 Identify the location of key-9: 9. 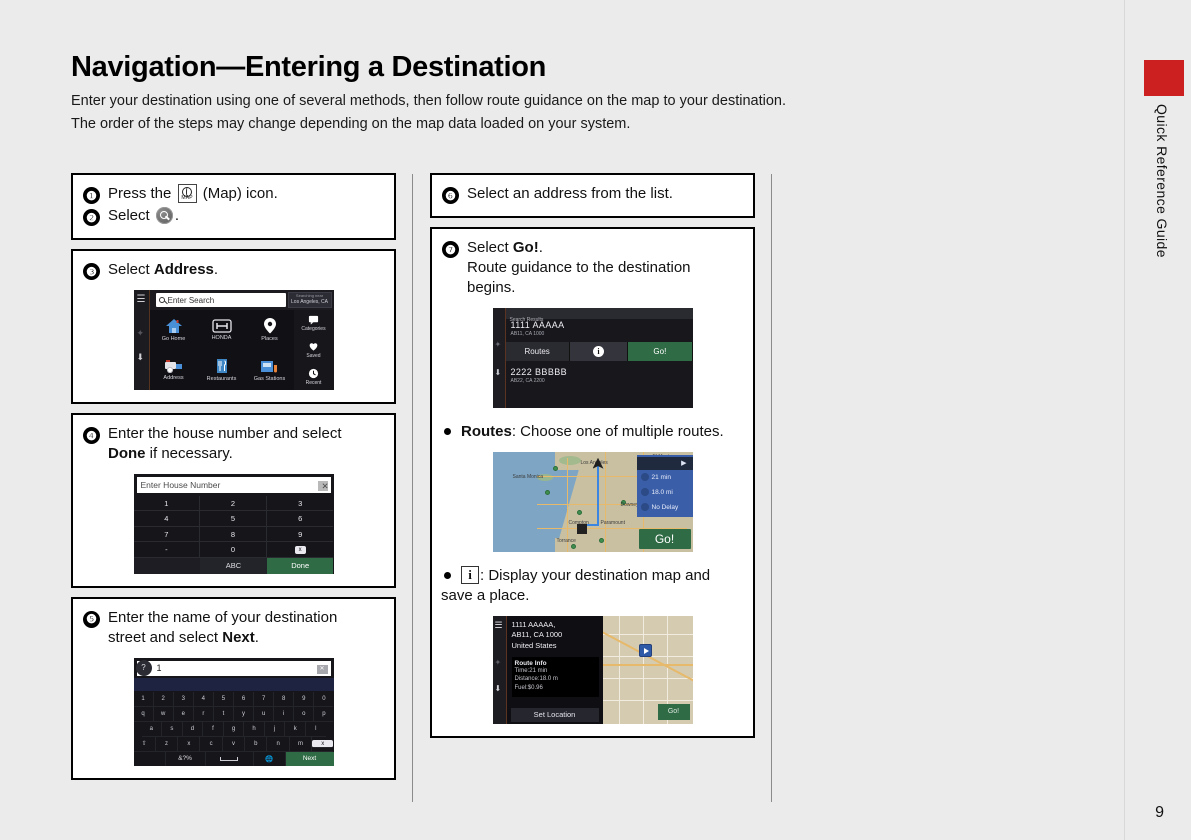
(300, 535).